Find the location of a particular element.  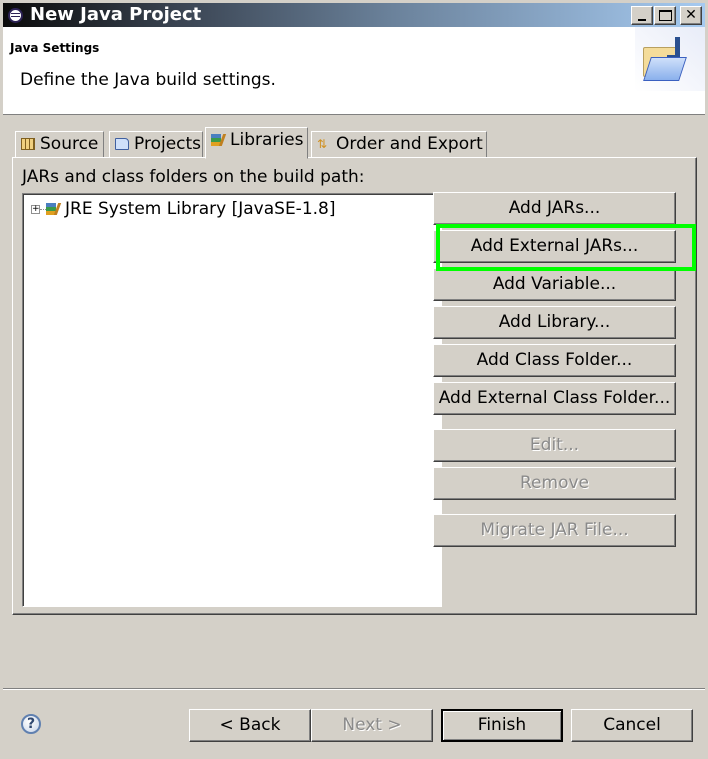

tab-source: Source is located at coordinates (59, 144).